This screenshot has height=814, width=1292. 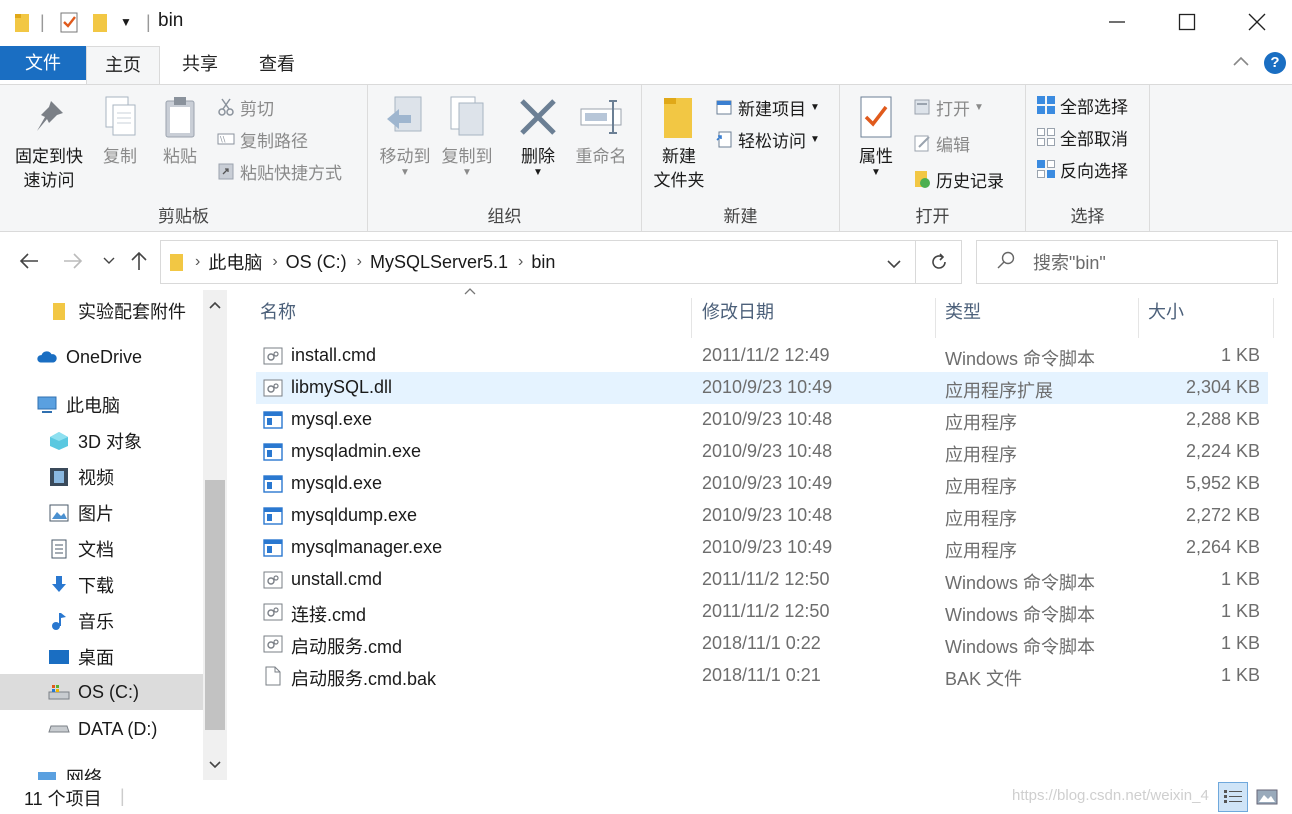 What do you see at coordinates (346, 646) in the screenshot?
I see `file-name: 启动服务.cmd` at bounding box center [346, 646].